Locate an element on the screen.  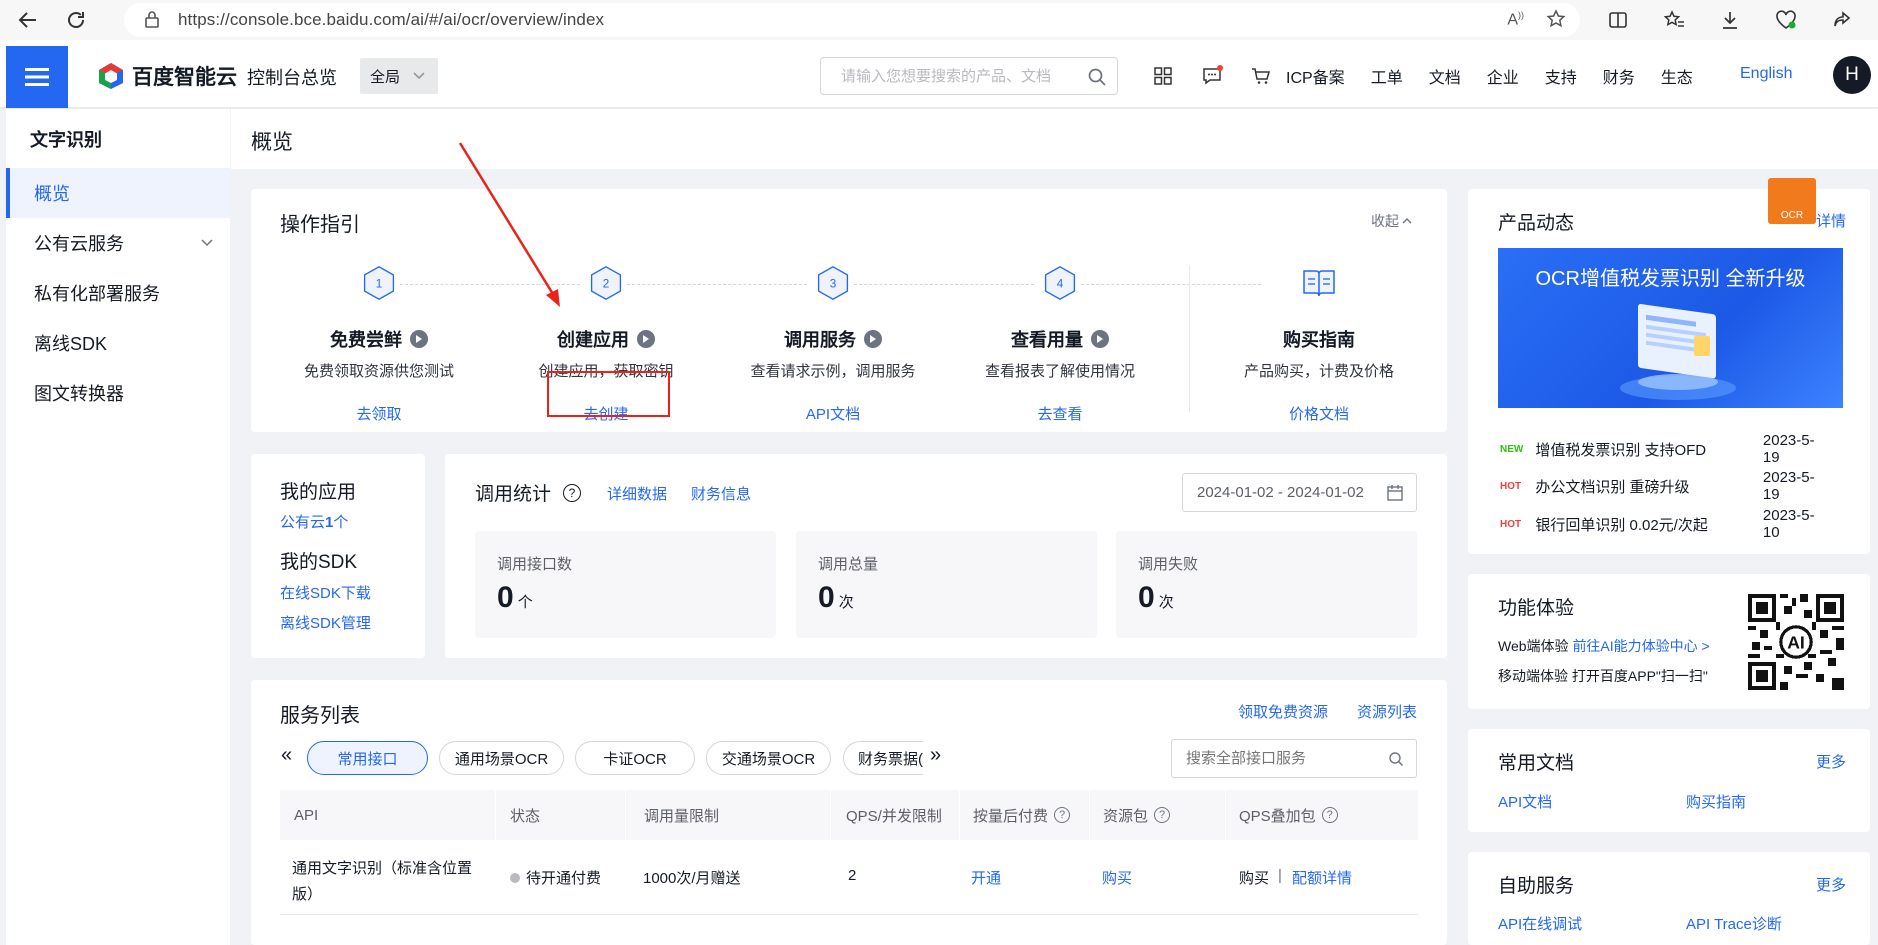
collapse-button: 收起 is located at coordinates (1392, 221).